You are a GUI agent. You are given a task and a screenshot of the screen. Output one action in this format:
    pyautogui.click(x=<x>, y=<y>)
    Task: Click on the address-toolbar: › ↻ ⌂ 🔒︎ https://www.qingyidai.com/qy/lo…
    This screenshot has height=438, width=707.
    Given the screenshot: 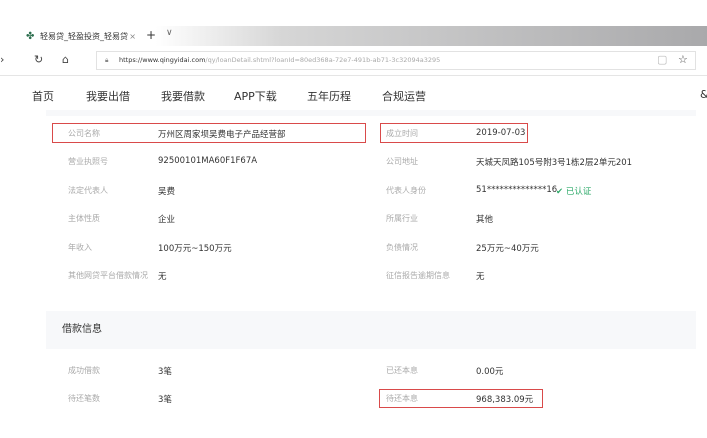 What is the action you would take?
    pyautogui.click(x=353, y=61)
    